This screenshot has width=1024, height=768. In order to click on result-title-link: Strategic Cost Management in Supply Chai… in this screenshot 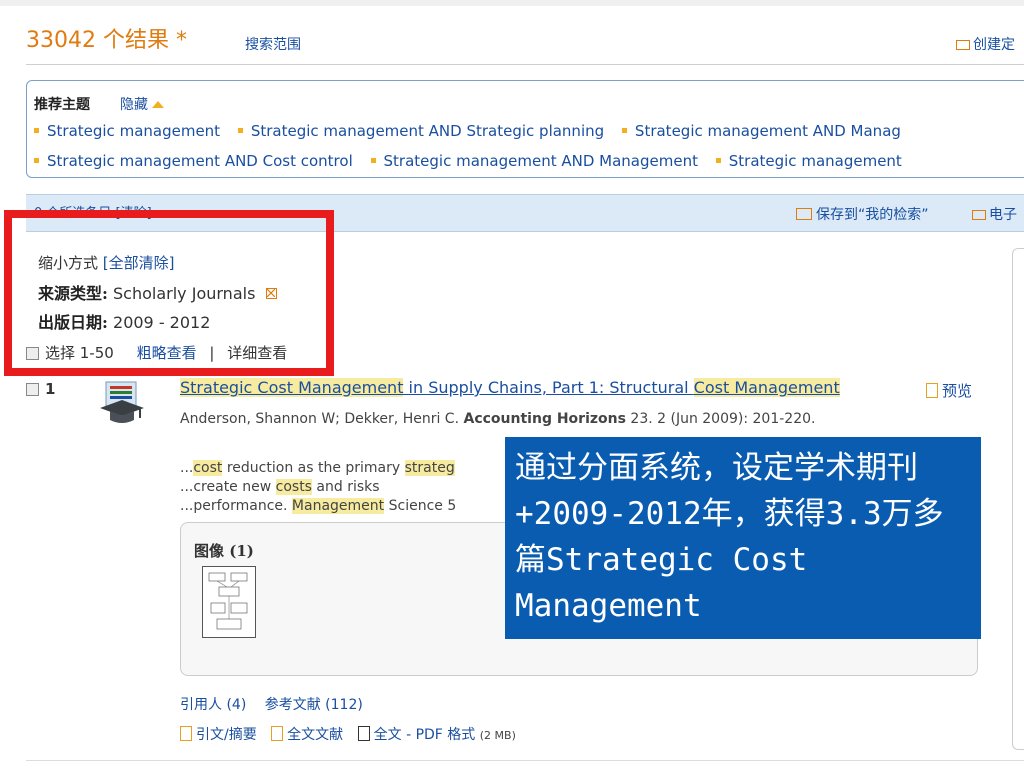, I will do `click(510, 387)`.